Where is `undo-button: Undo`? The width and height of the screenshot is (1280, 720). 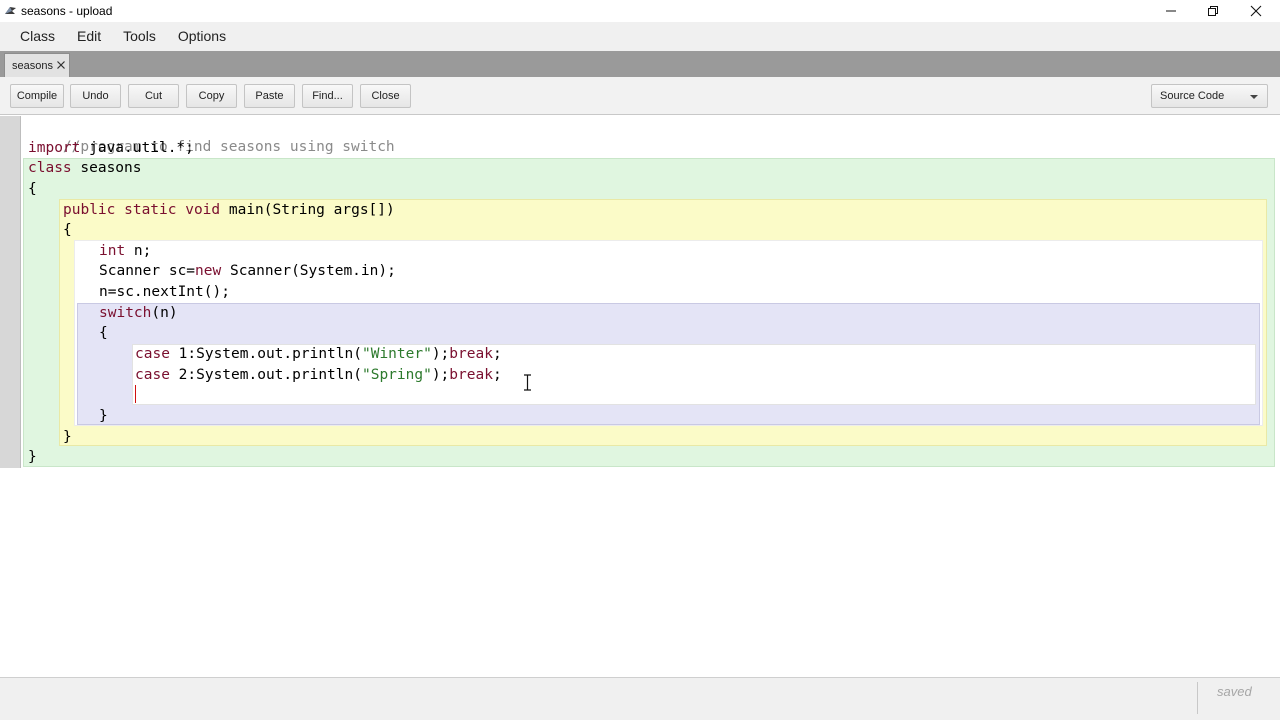 undo-button: Undo is located at coordinates (95, 96).